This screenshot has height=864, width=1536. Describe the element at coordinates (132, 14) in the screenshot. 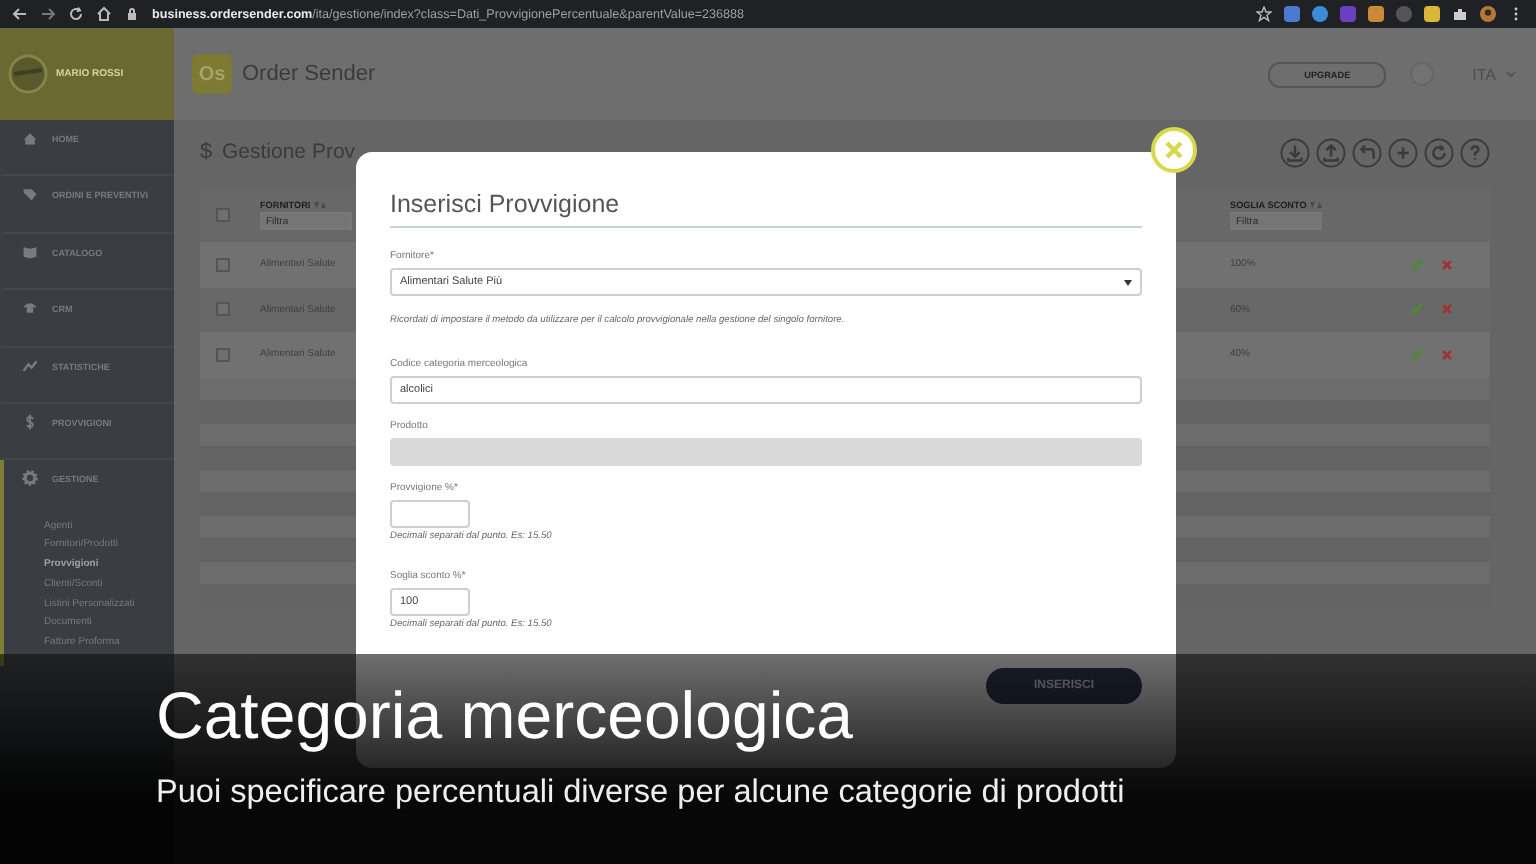

I see `lock-icon` at that location.